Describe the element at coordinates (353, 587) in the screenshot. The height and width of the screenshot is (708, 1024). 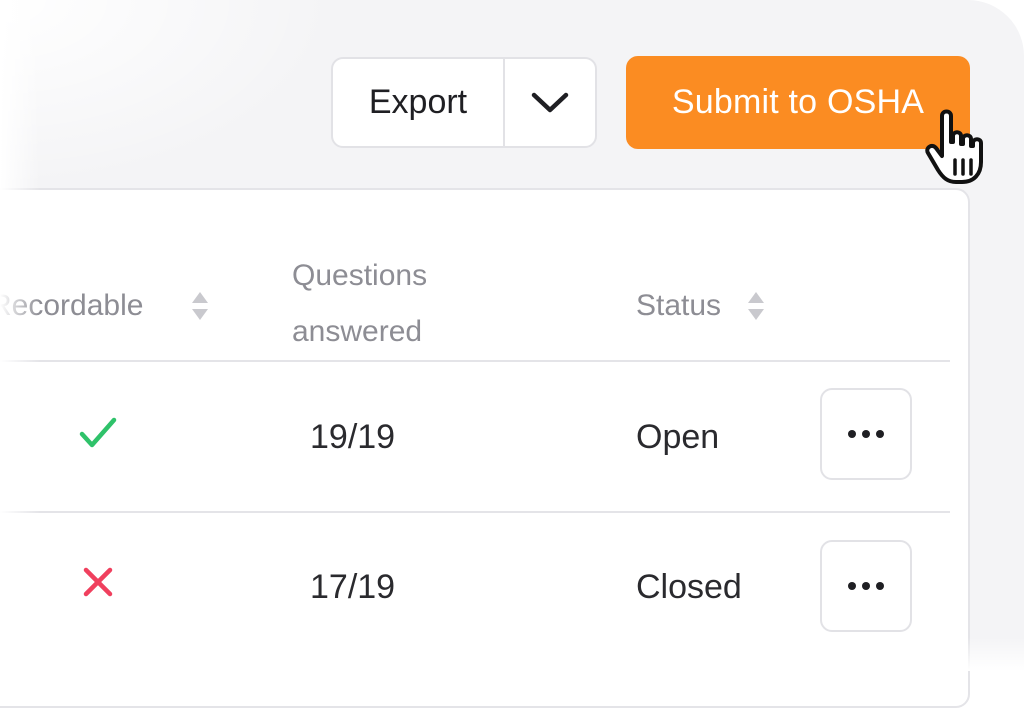
I see `questions-answered-value: 17/19` at that location.